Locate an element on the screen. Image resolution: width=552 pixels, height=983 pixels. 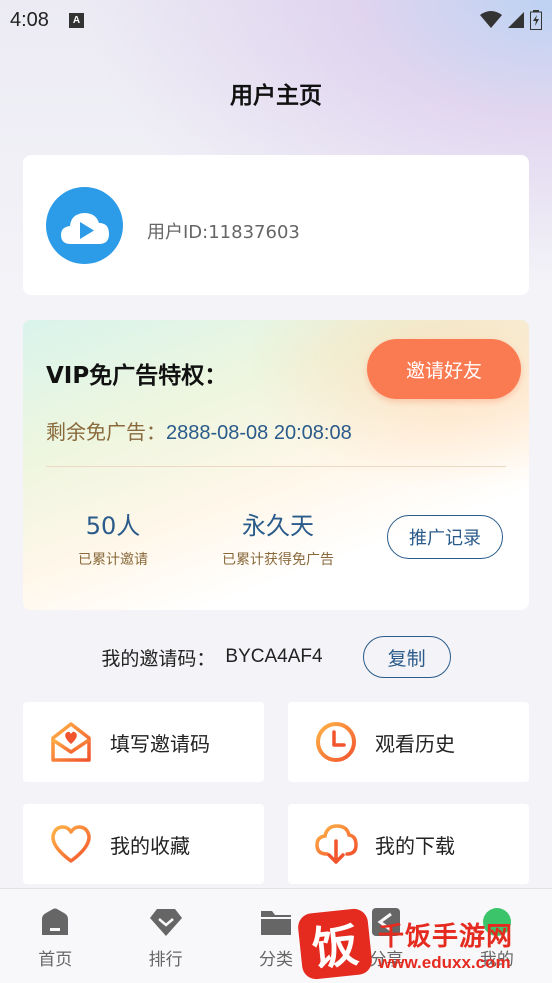
stat-ad-free: 永久天 已累计获得免广告 is located at coordinates (278, 537).